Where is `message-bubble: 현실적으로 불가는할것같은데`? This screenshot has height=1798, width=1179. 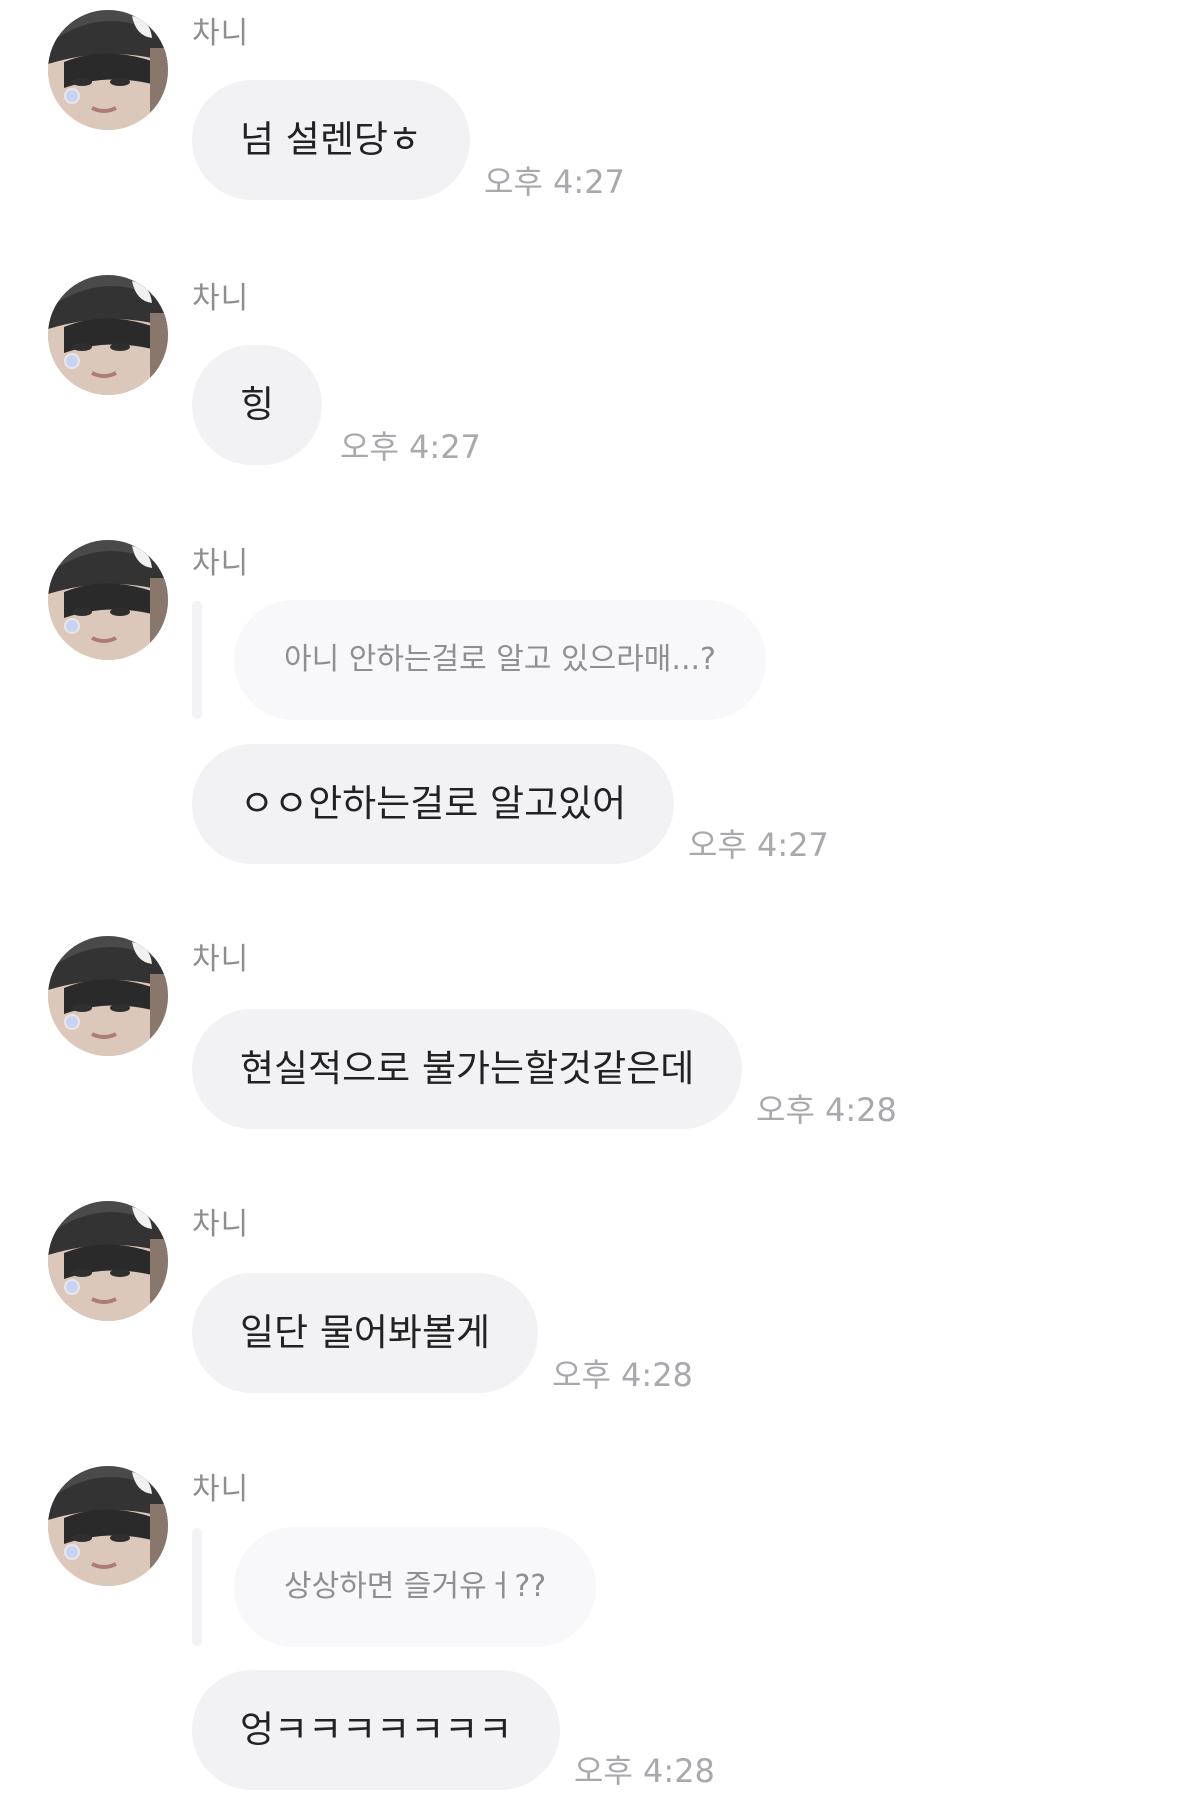
message-bubble: 현실적으로 불가는할것같은데 is located at coordinates (467, 1069).